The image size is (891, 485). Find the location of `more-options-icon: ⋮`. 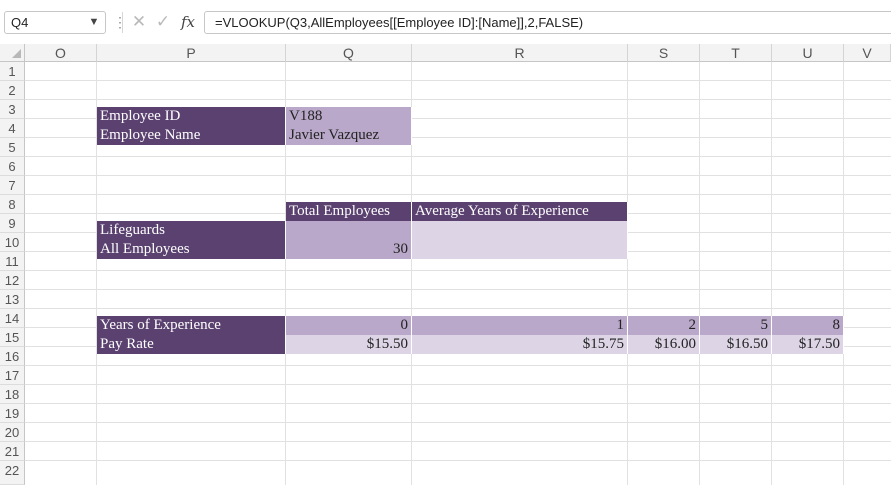

more-options-icon: ⋮ is located at coordinates (120, 22).